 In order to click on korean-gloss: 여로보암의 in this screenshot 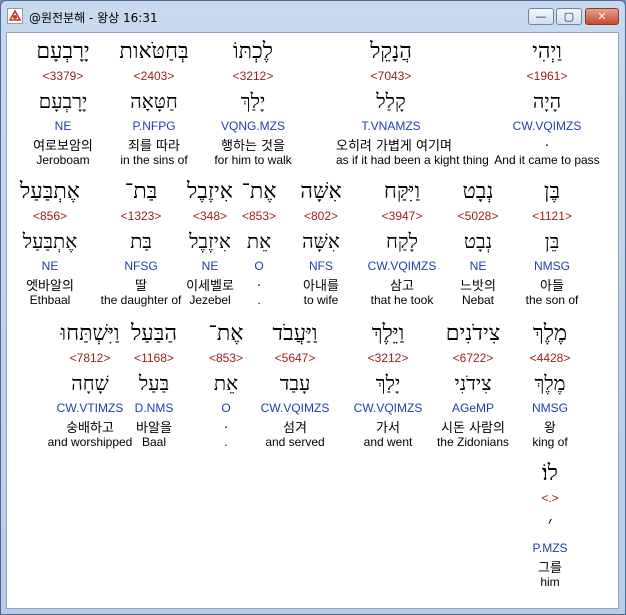, I will do `click(63, 146)`.